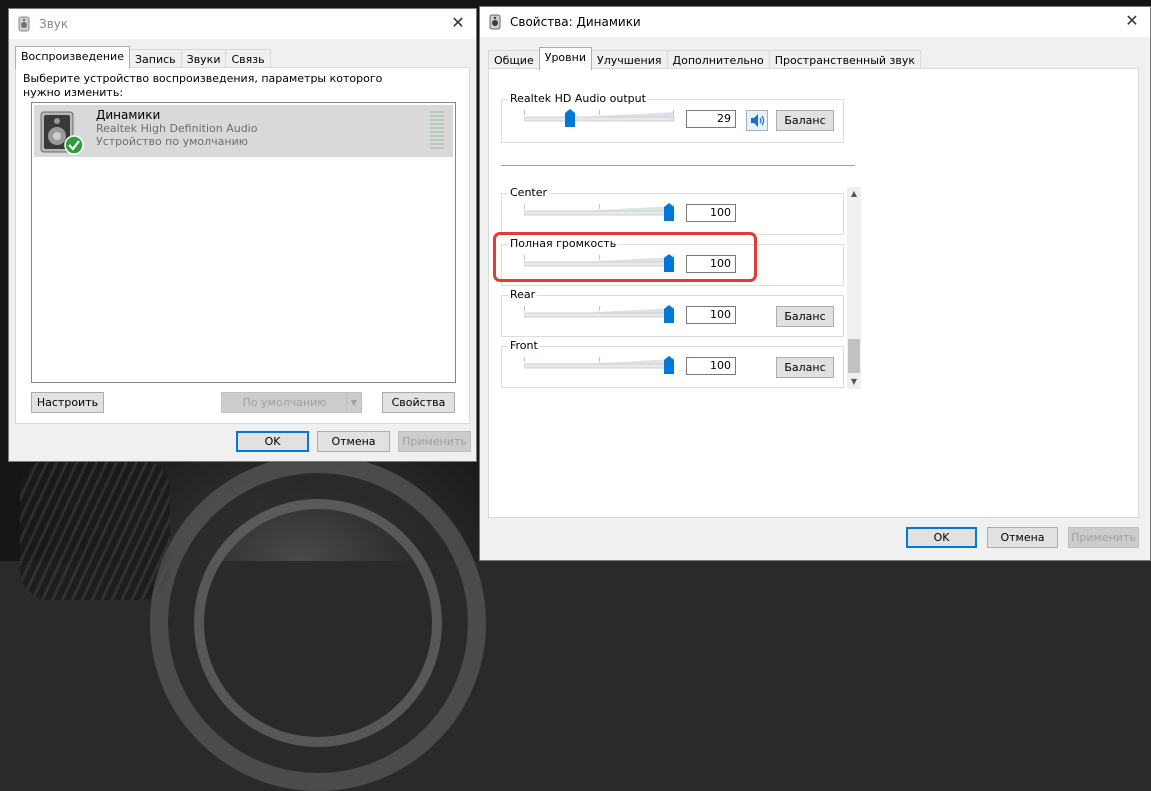 The width and height of the screenshot is (1151, 791). Describe the element at coordinates (284, 402) in the screenshot. I see `set-default-label: По умолчанию` at that location.